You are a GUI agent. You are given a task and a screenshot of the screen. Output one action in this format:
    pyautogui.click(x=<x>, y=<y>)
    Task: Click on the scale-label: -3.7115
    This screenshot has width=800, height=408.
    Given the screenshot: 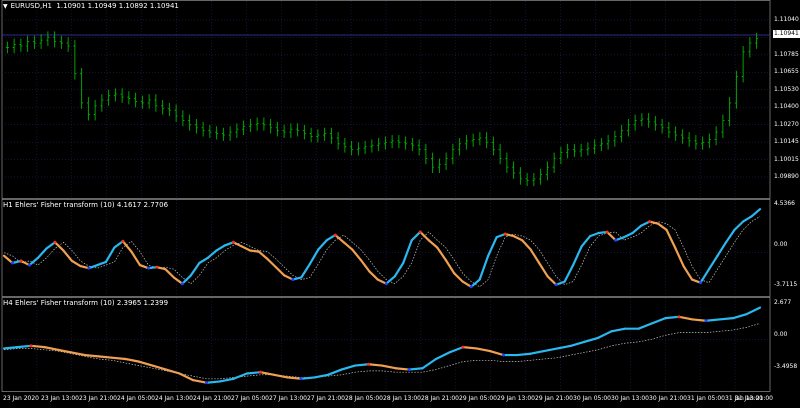 What is the action you would take?
    pyautogui.click(x=786, y=284)
    